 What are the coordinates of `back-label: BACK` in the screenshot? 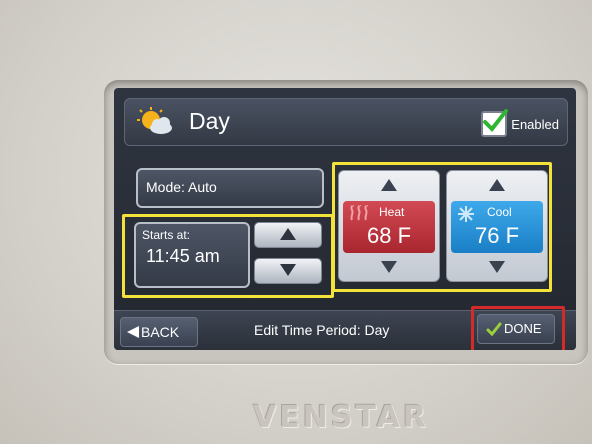 It's located at (160, 332).